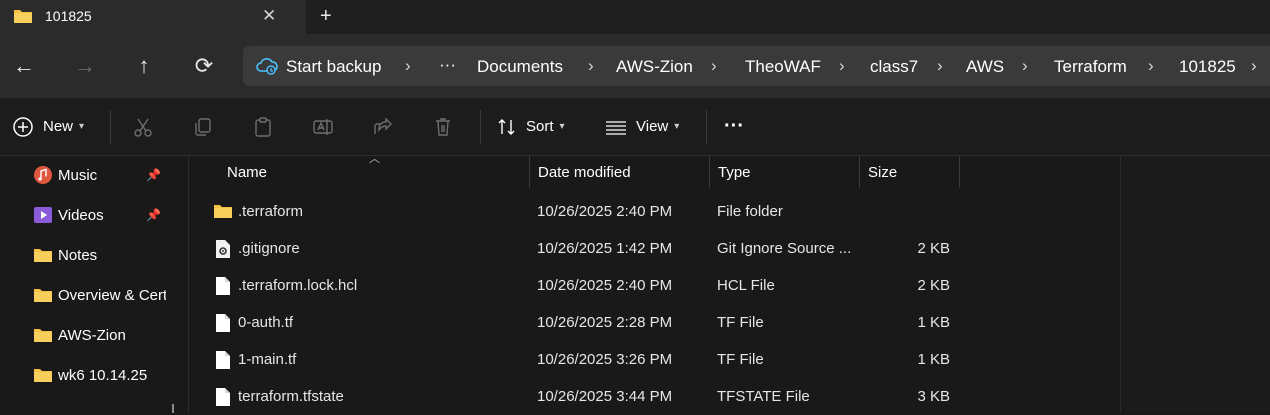  Describe the element at coordinates (323, 126) in the screenshot. I see `rename-button` at that location.